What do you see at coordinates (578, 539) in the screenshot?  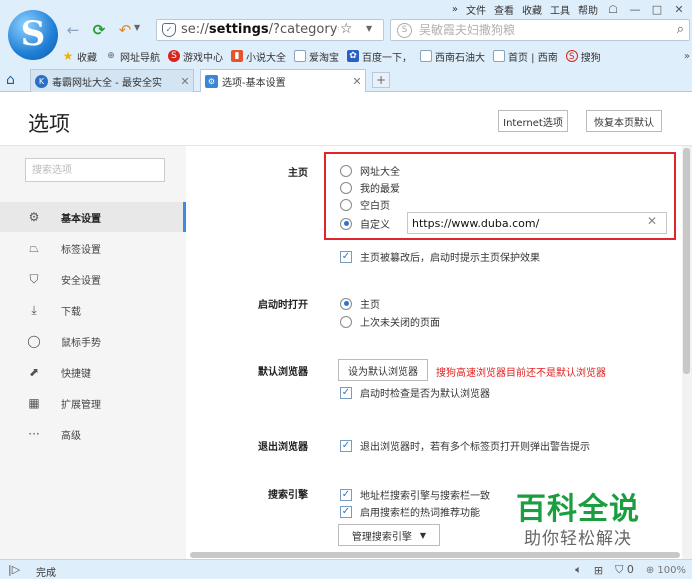 I see `watermark-subtitle: 助你轻松解决` at bounding box center [578, 539].